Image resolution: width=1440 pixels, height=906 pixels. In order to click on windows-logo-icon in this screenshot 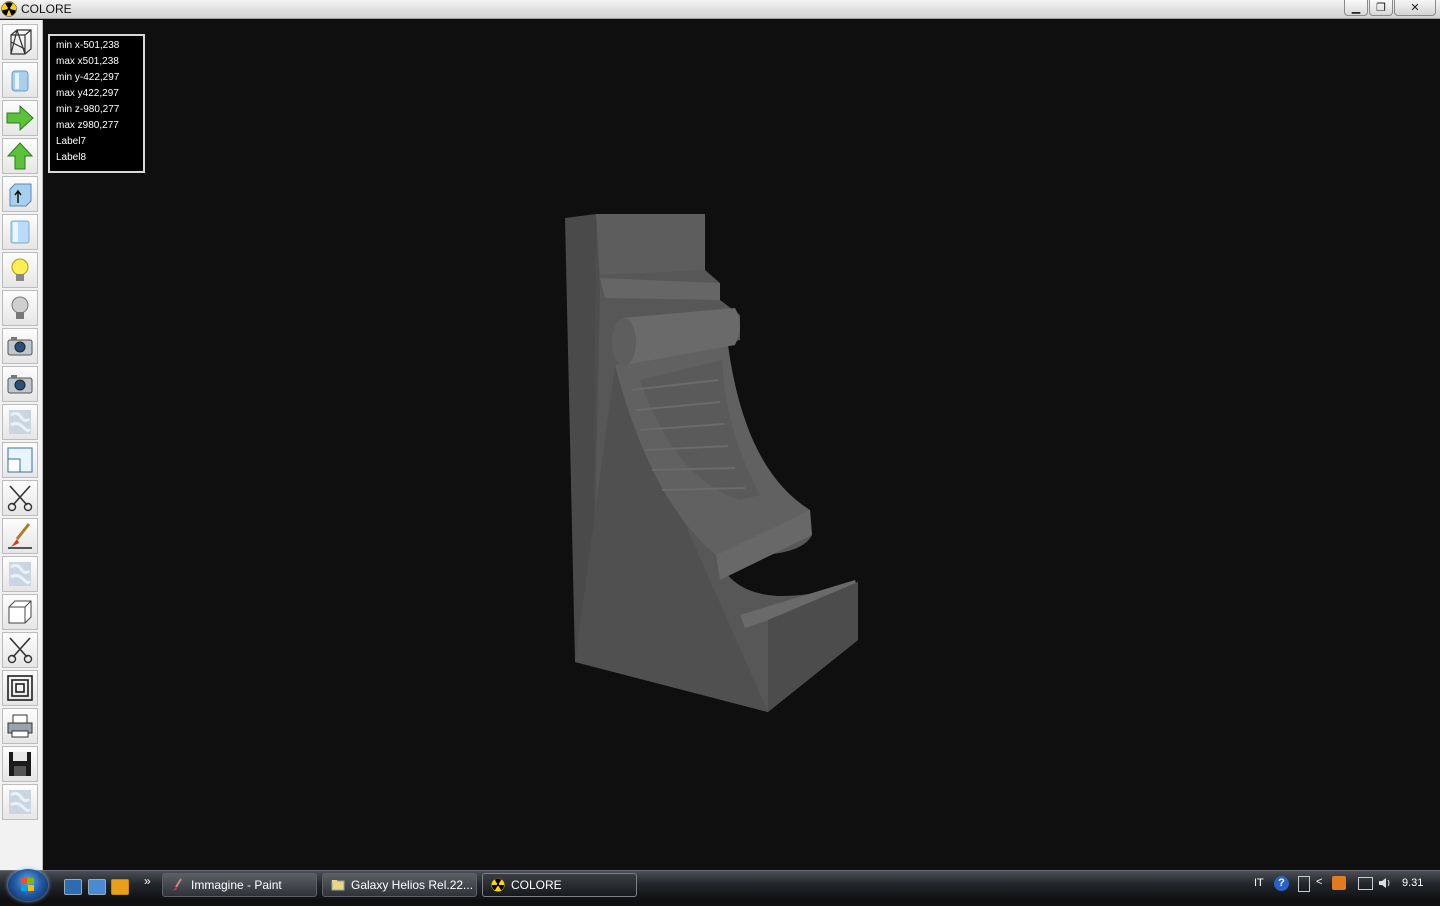, I will do `click(27, 884)`.